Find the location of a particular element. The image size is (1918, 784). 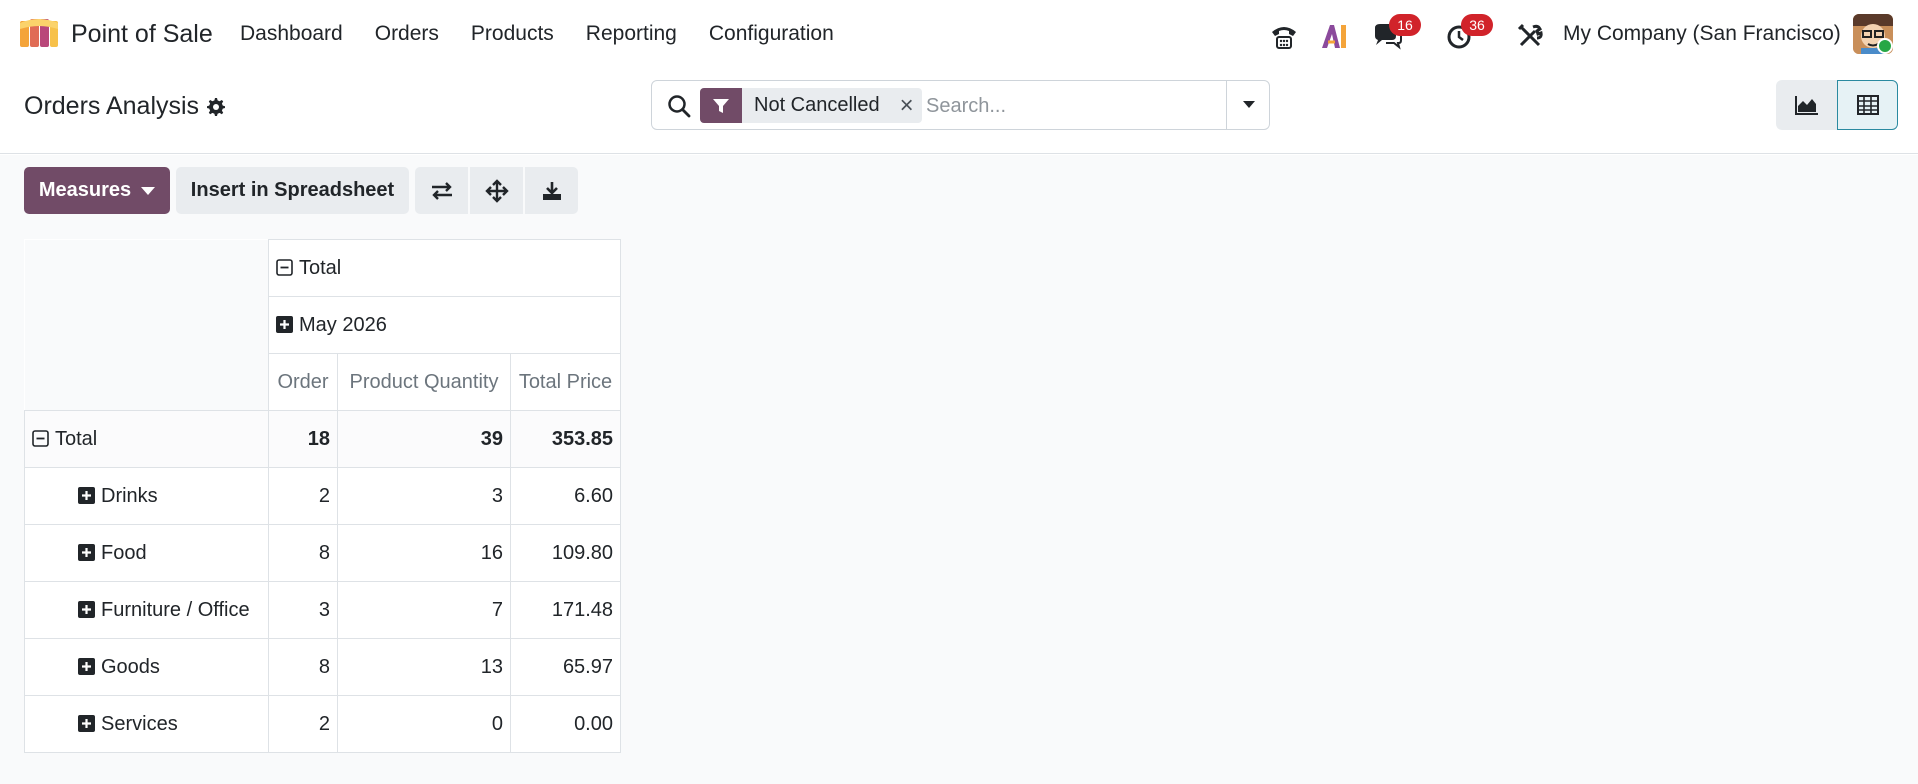

filter-facet-label: Not Cancelled is located at coordinates (817, 105).